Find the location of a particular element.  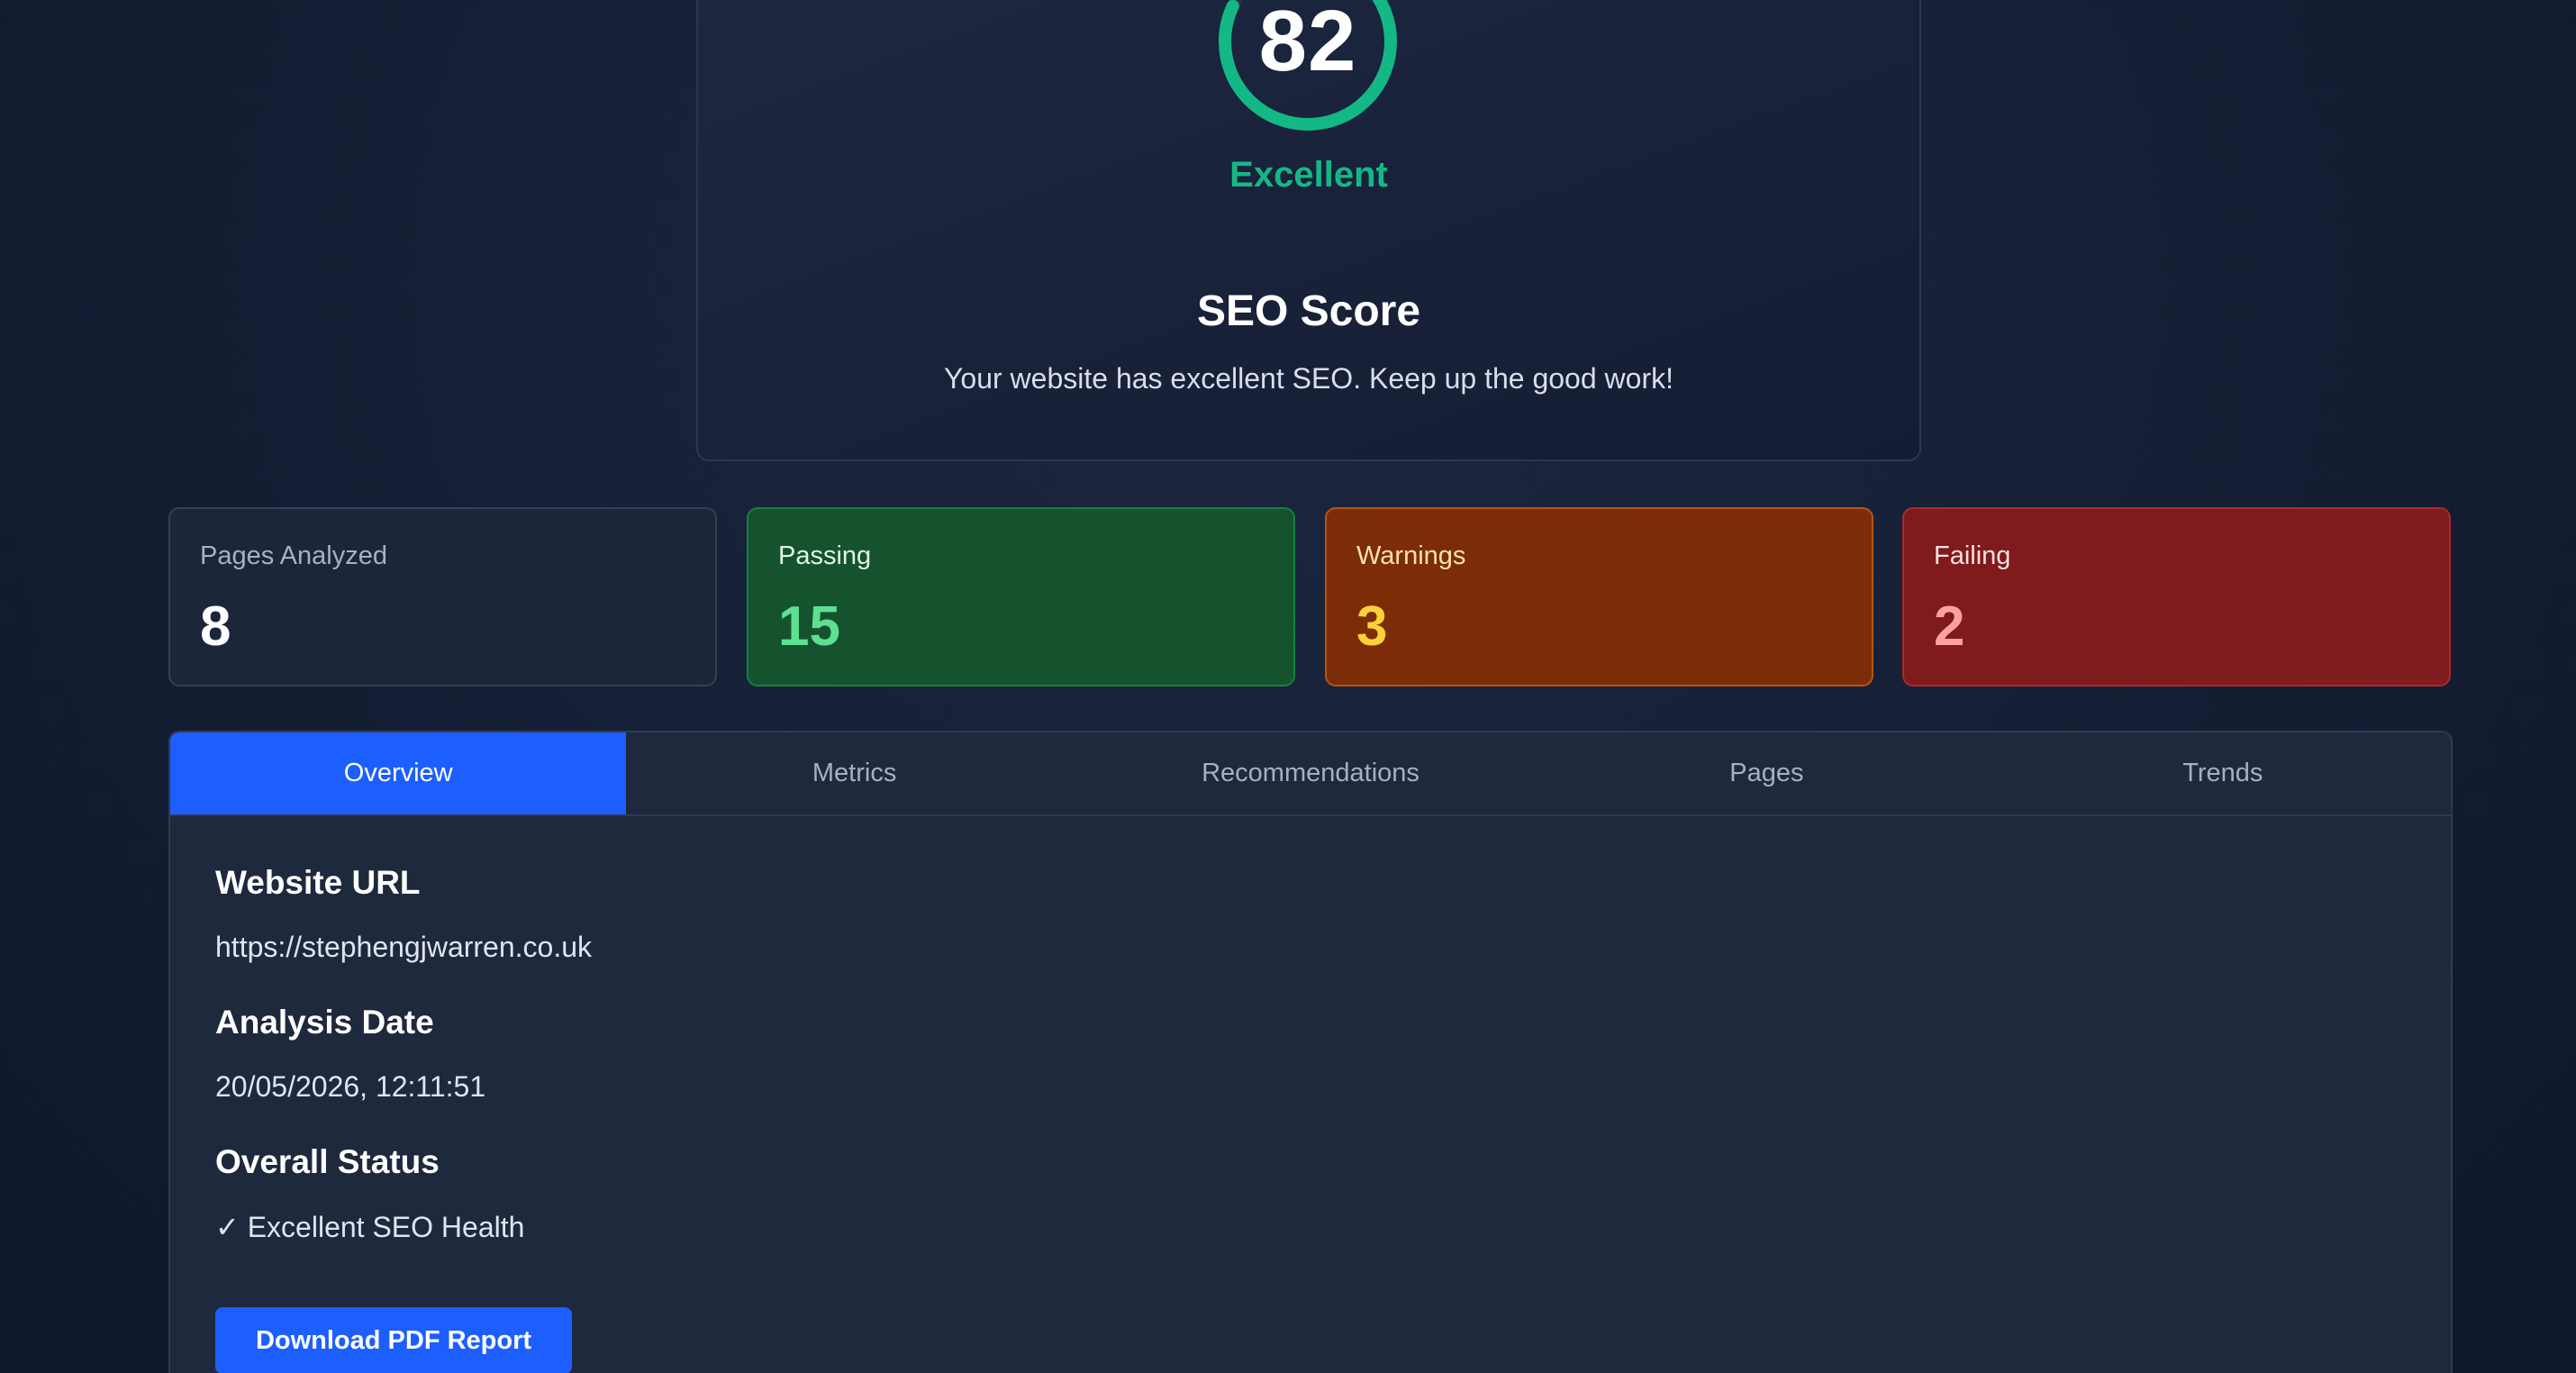

stat-card-warnings: Warnings 3 is located at coordinates (1599, 596).